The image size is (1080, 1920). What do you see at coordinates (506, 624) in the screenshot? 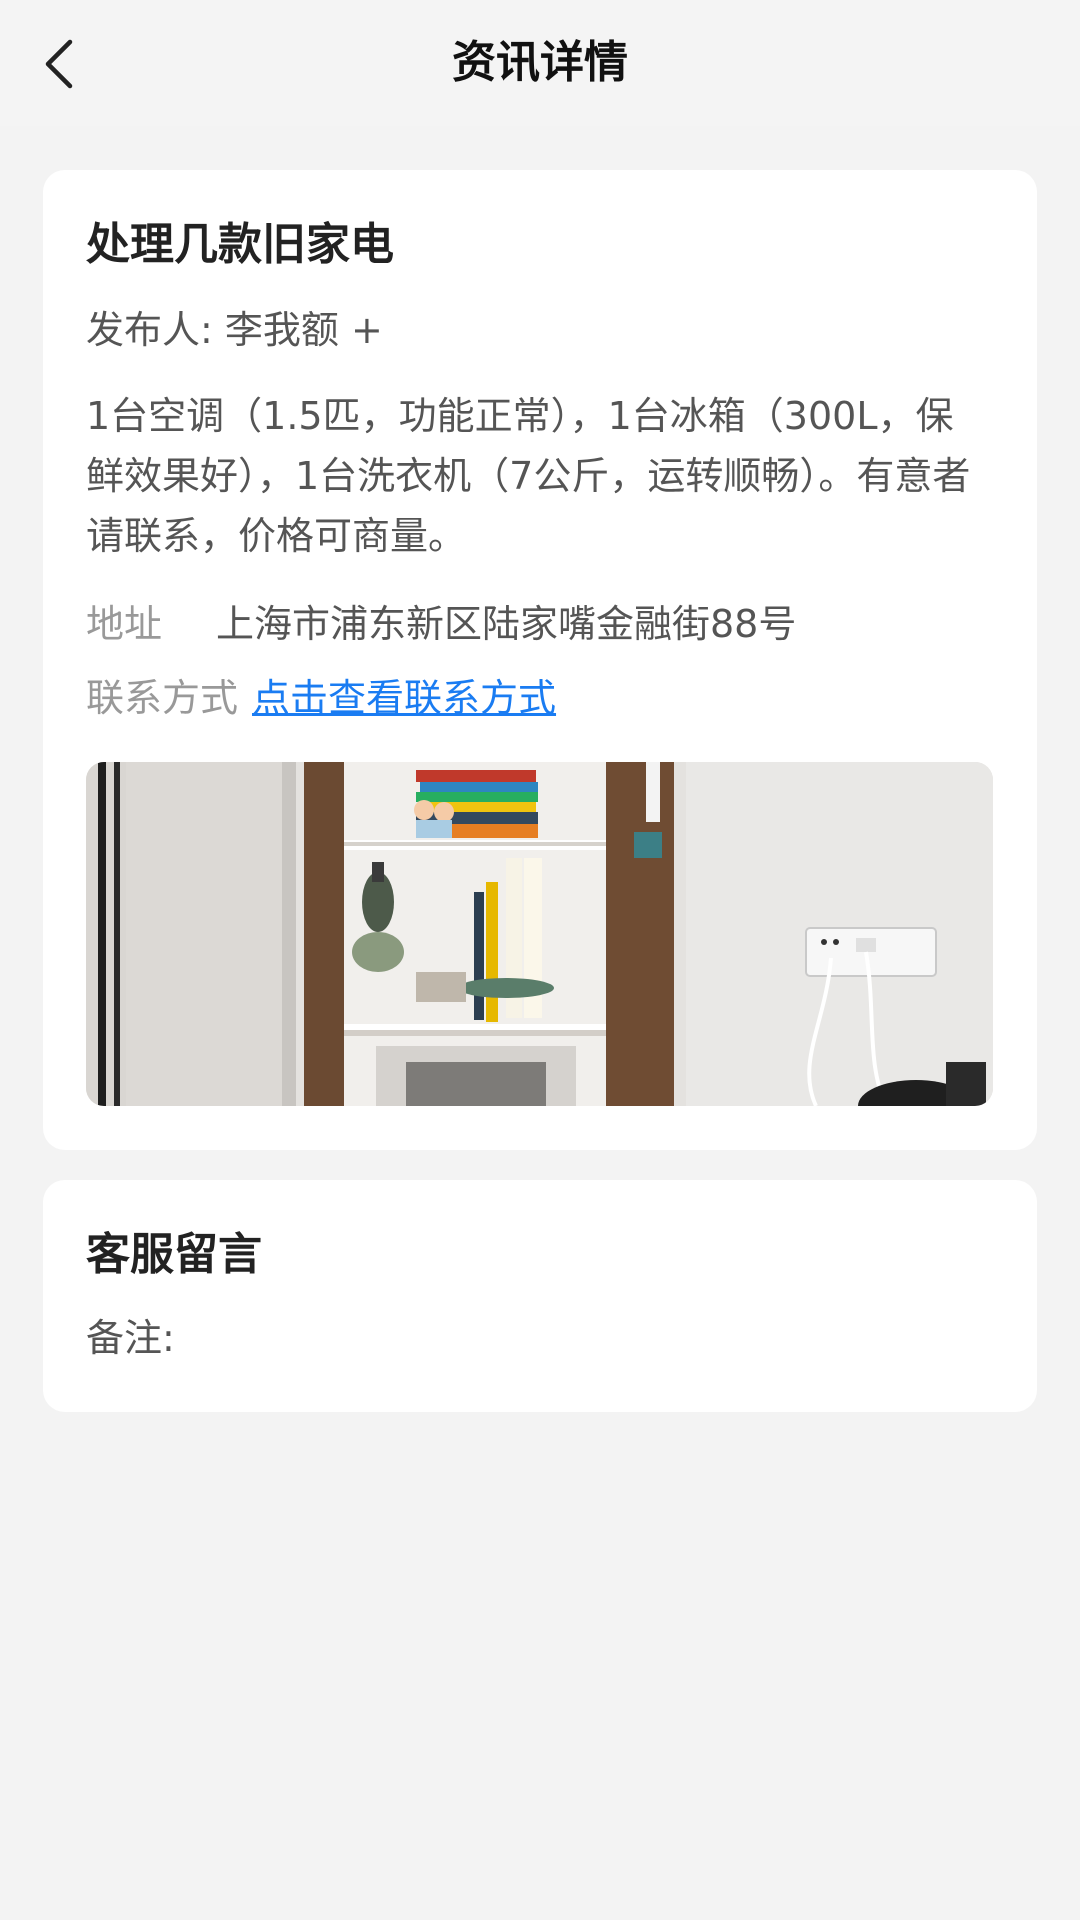
I see `address-value: 上海市浦东新区陆家嘴金融街88号` at bounding box center [506, 624].